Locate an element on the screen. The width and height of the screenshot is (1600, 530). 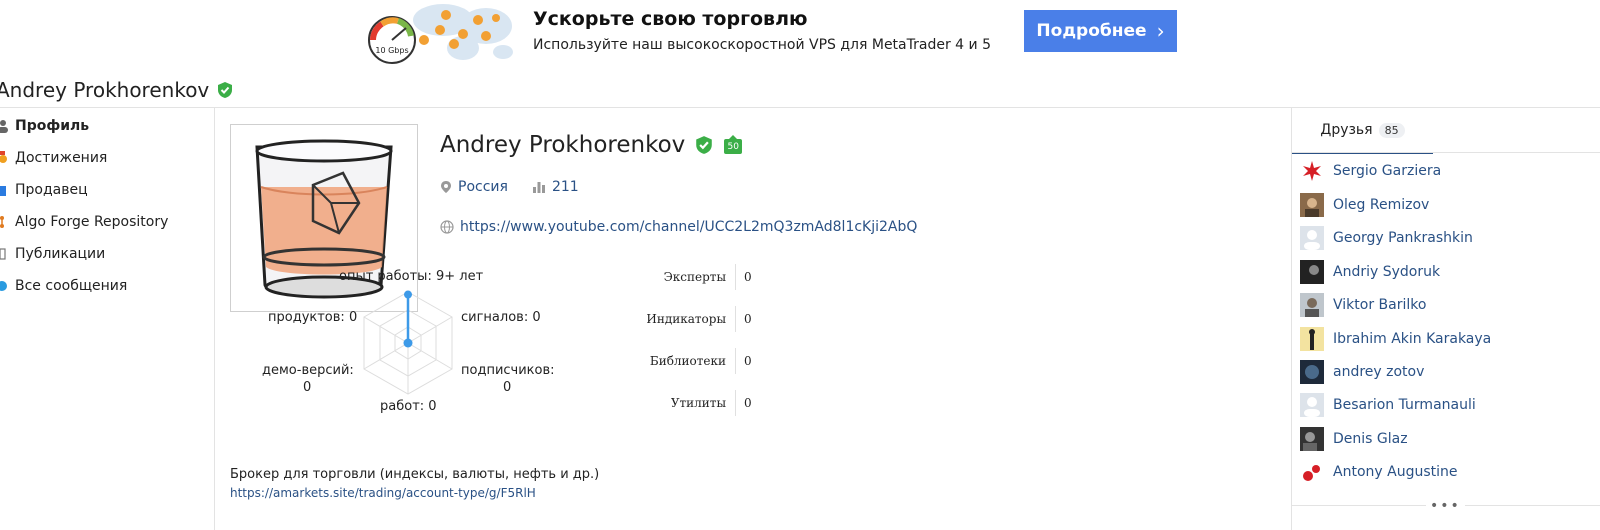
stat-indicators-label: Индикаторы is located at coordinates (666, 319).